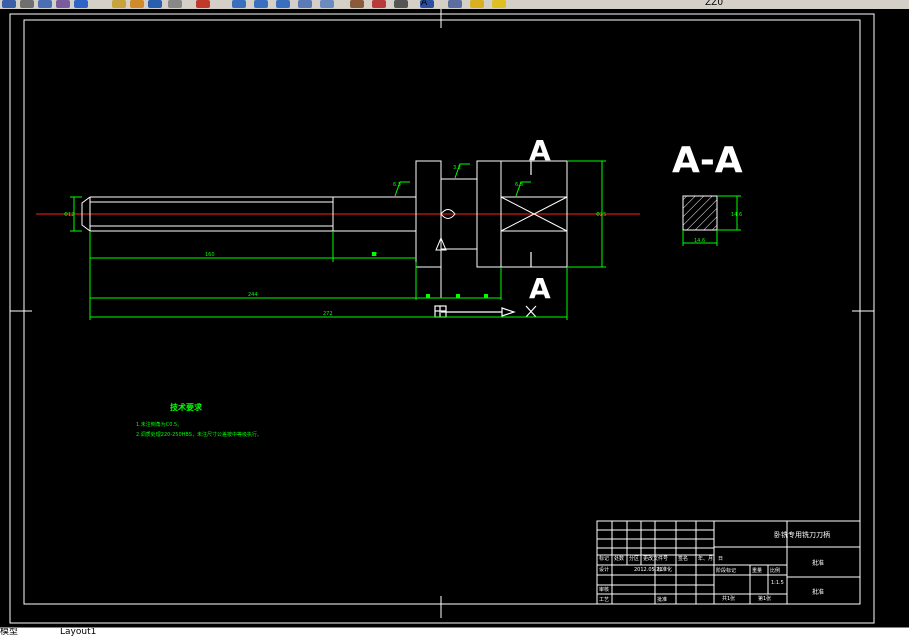 The image size is (909, 637). I want to click on zoom-realtime-icon, so click(239, 4).